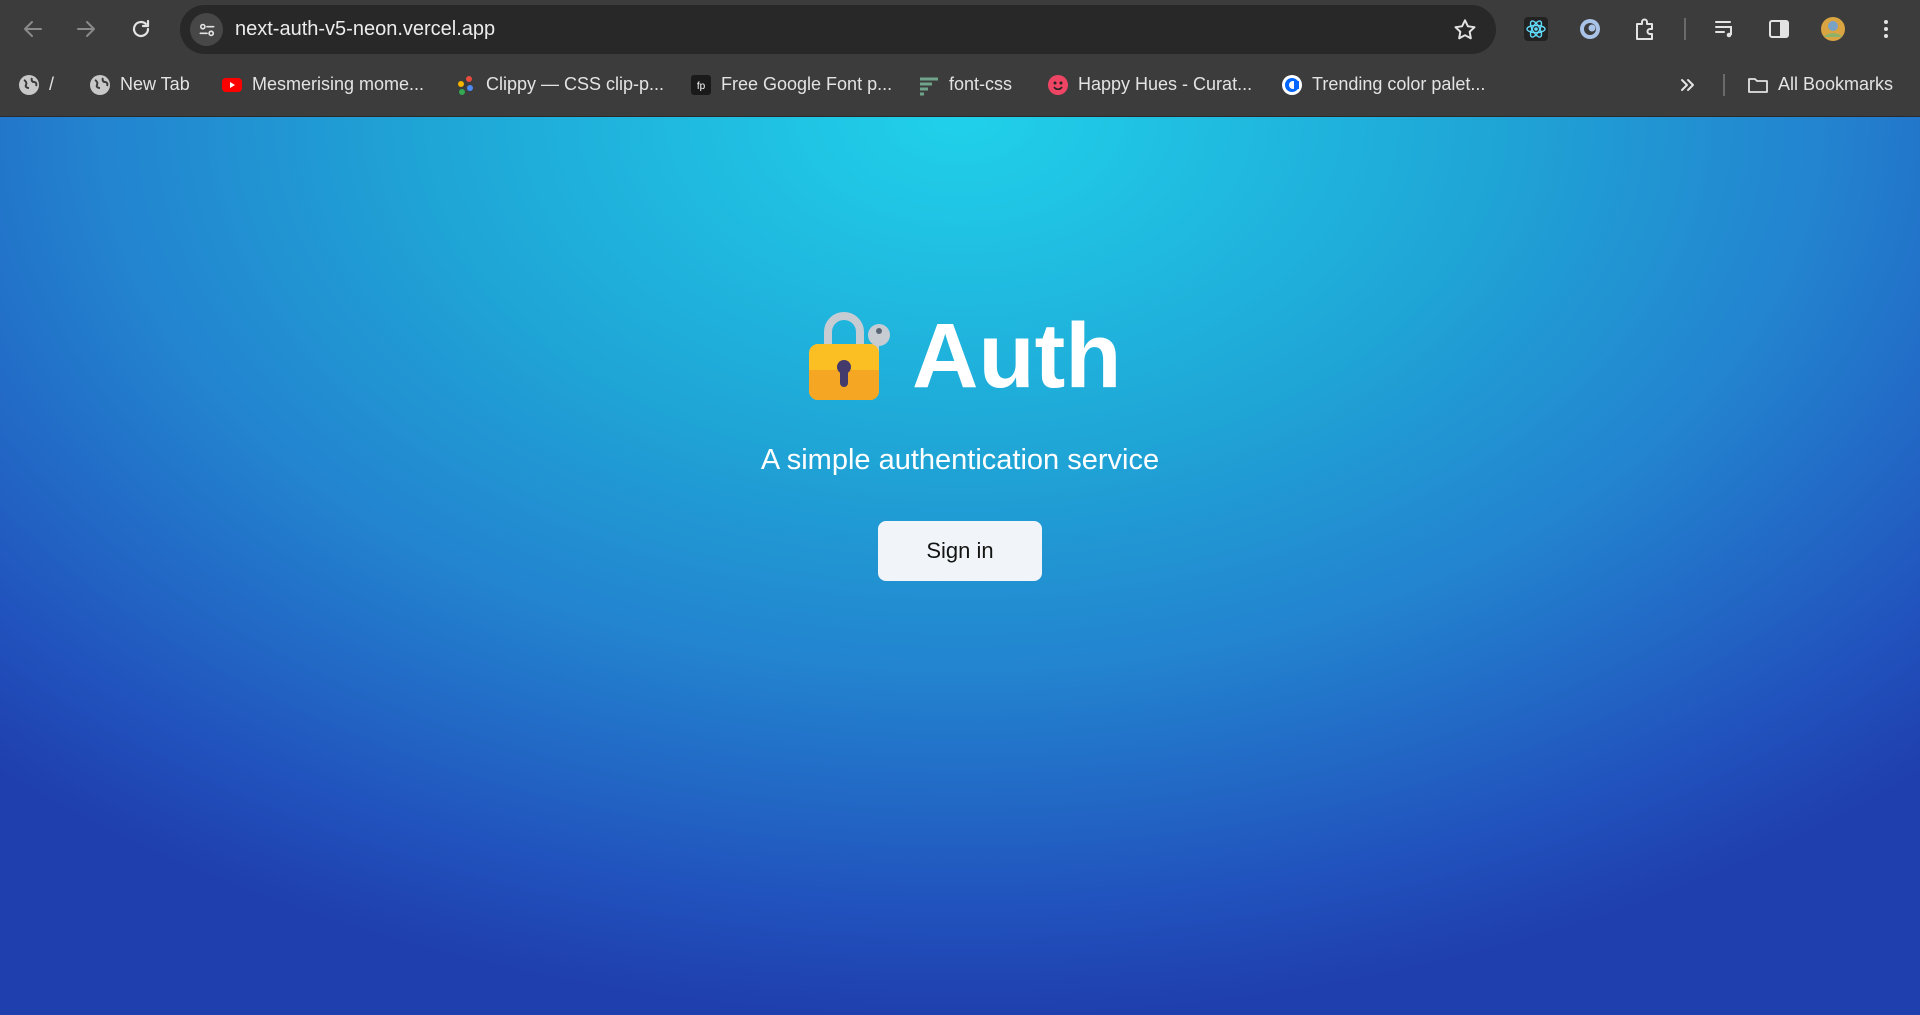  Describe the element at coordinates (365, 29) in the screenshot. I see `url-text: next-auth-v5-neon.vercel.app` at that location.